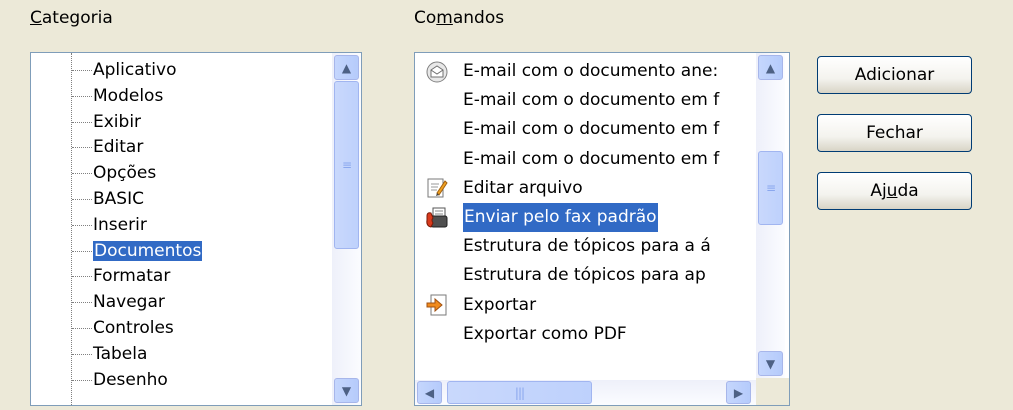  What do you see at coordinates (437, 305) in the screenshot?
I see `export-icon` at bounding box center [437, 305].